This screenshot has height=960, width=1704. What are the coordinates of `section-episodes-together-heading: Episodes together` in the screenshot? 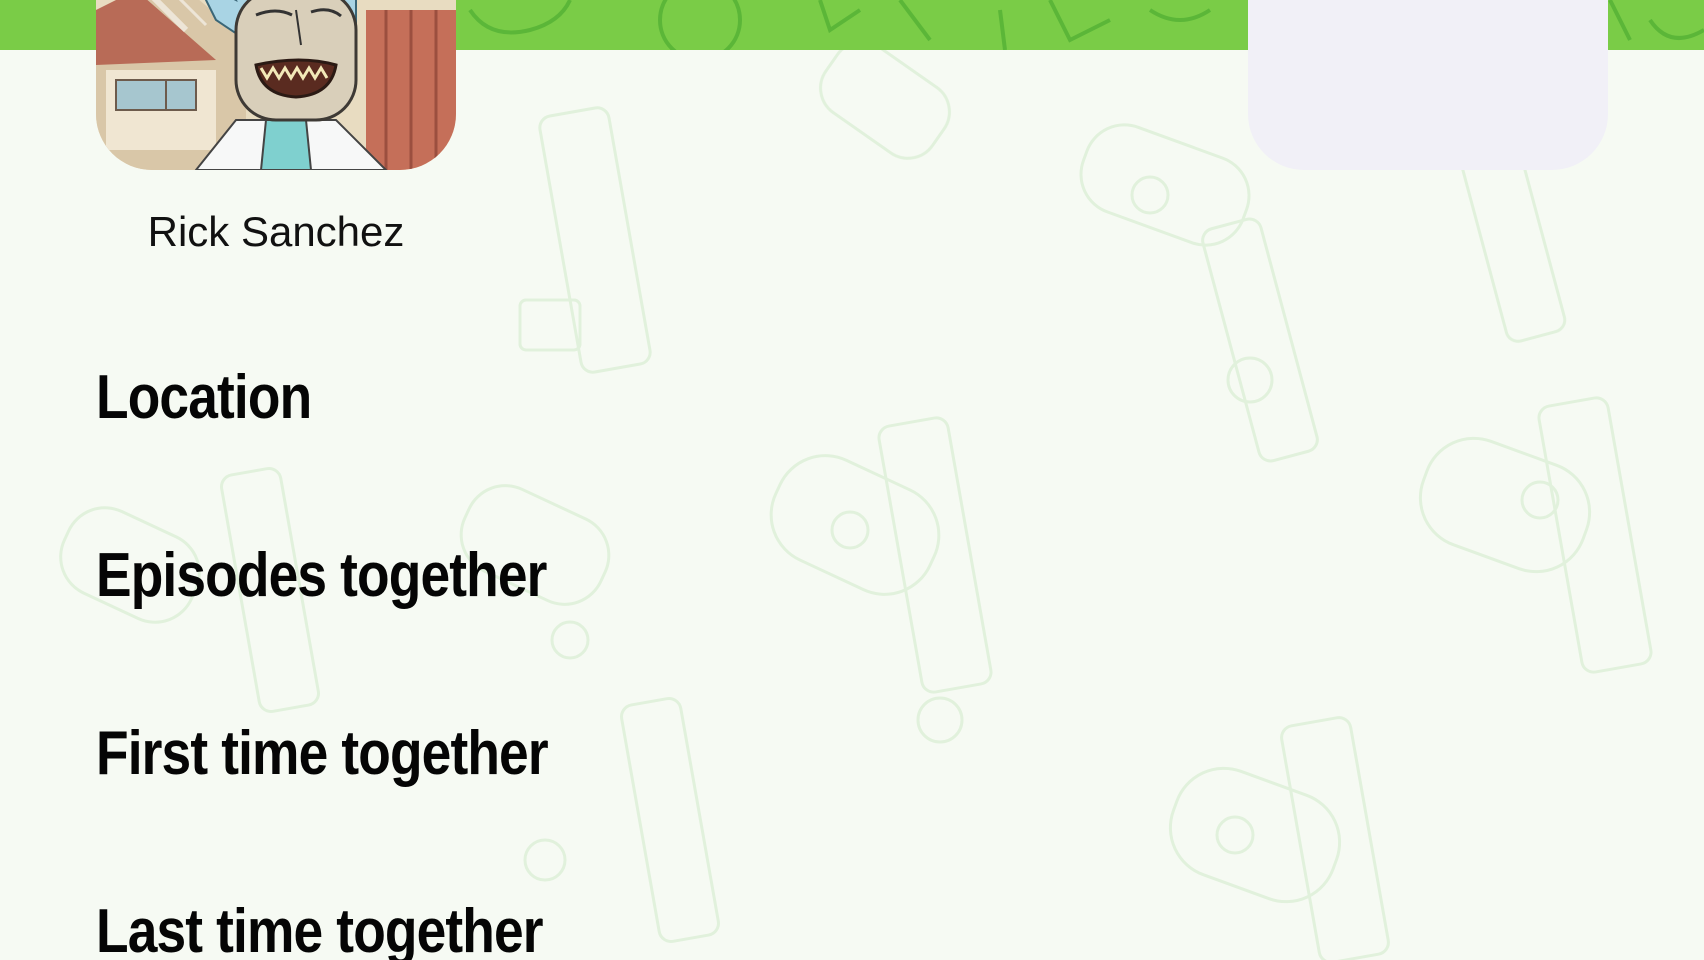 It's located at (321, 575).